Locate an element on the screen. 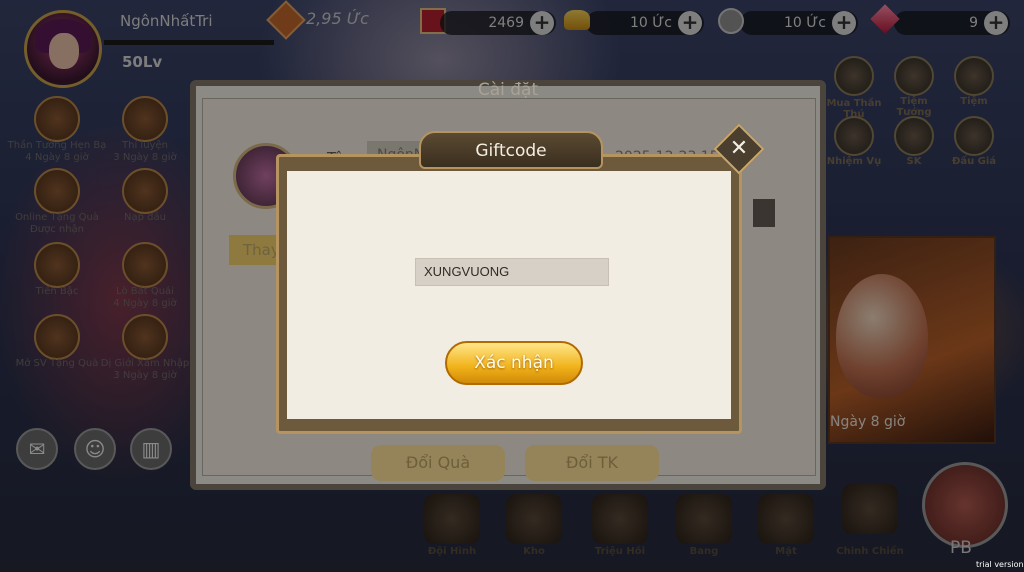 The image size is (1024, 572). gift-exchange-button: Đổi Quà is located at coordinates (438, 463).